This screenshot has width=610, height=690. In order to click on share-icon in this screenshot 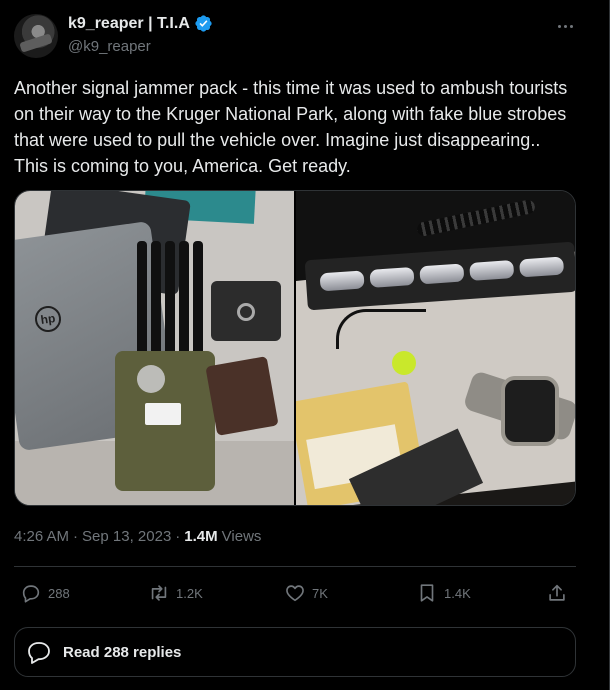, I will do `click(557, 592)`.